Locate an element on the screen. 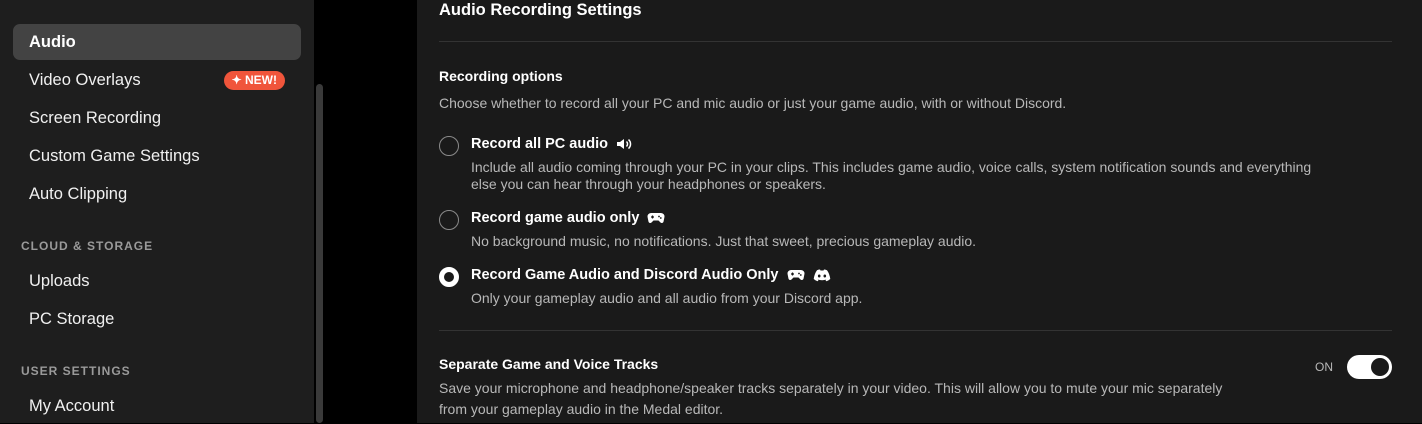 The height and width of the screenshot is (424, 1422). sidebar-item-audio: Audio is located at coordinates (157, 42).